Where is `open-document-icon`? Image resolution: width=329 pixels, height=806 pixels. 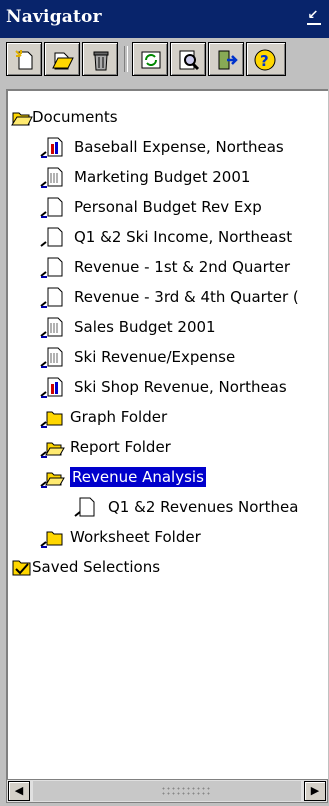 open-document-icon is located at coordinates (63, 61).